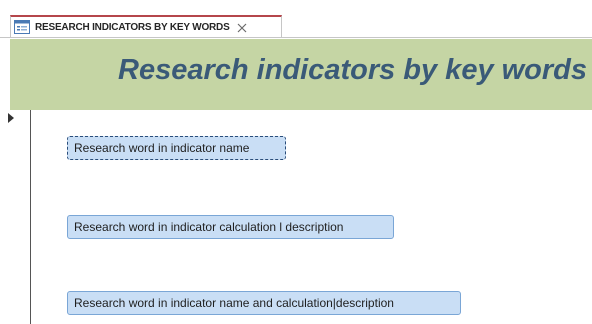  What do you see at coordinates (20, 217) in the screenshot?
I see `record-selector` at bounding box center [20, 217].